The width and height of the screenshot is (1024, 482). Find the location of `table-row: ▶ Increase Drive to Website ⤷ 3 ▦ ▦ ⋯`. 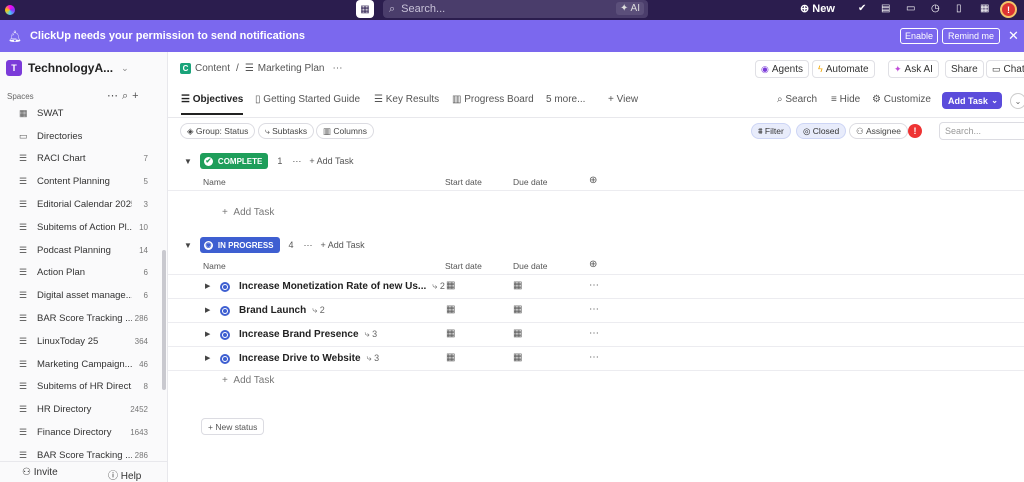

table-row: ▶ Increase Drive to Website ⤷ 3 ▦ ▦ ⋯ is located at coordinates (596, 359).